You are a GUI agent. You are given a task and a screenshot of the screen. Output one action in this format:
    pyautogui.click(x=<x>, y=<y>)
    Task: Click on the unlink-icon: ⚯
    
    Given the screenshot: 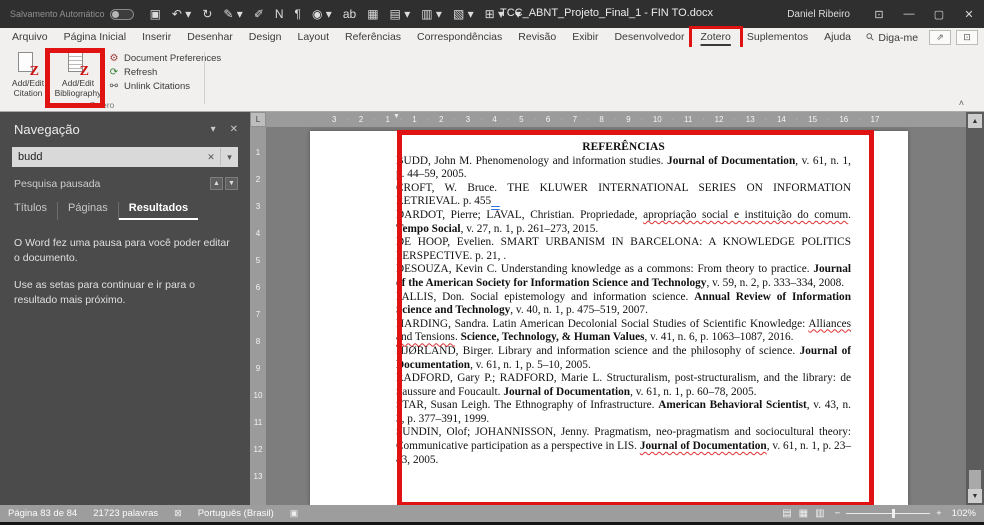 What is the action you would take?
    pyautogui.click(x=114, y=86)
    